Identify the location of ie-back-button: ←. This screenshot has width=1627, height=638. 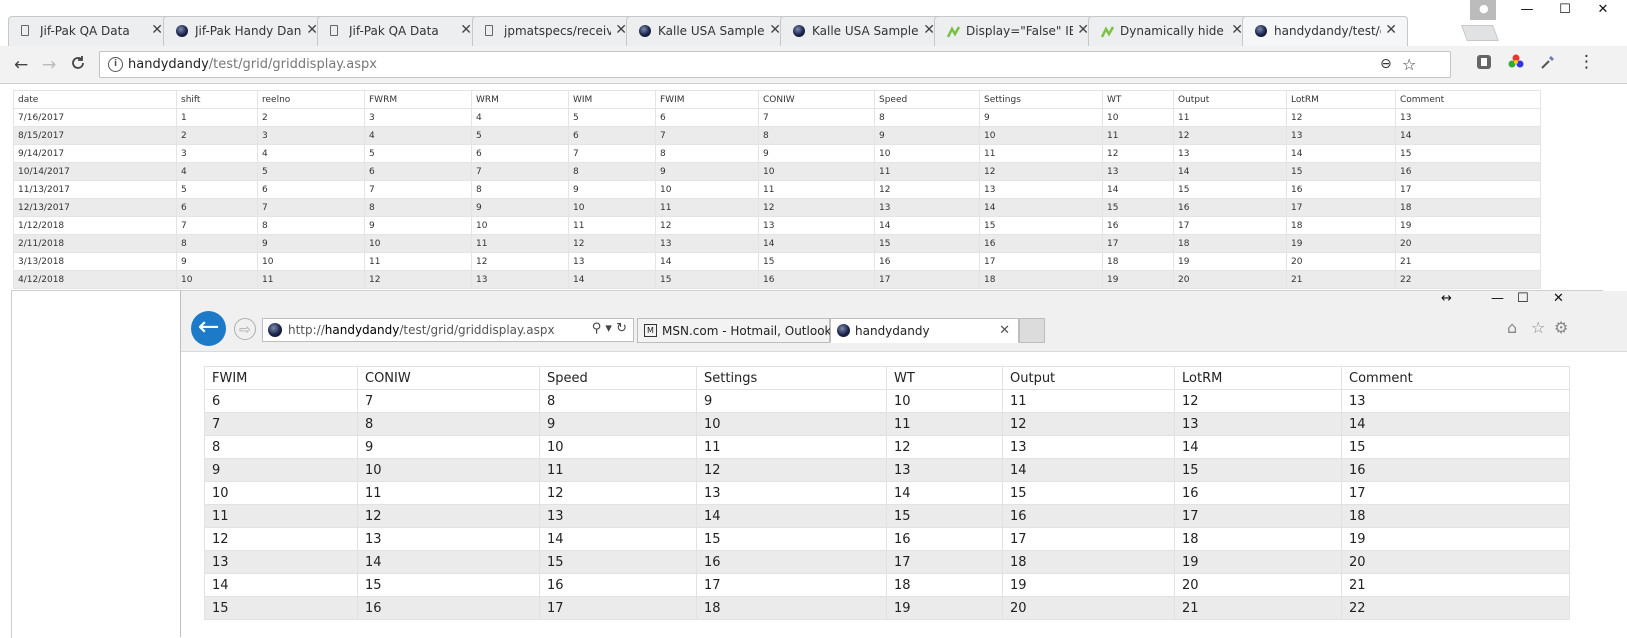
(208, 328).